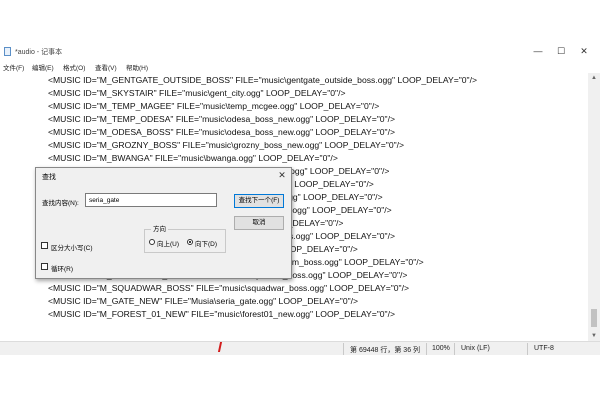  I want to click on wrap-checkbox, so click(44, 266).